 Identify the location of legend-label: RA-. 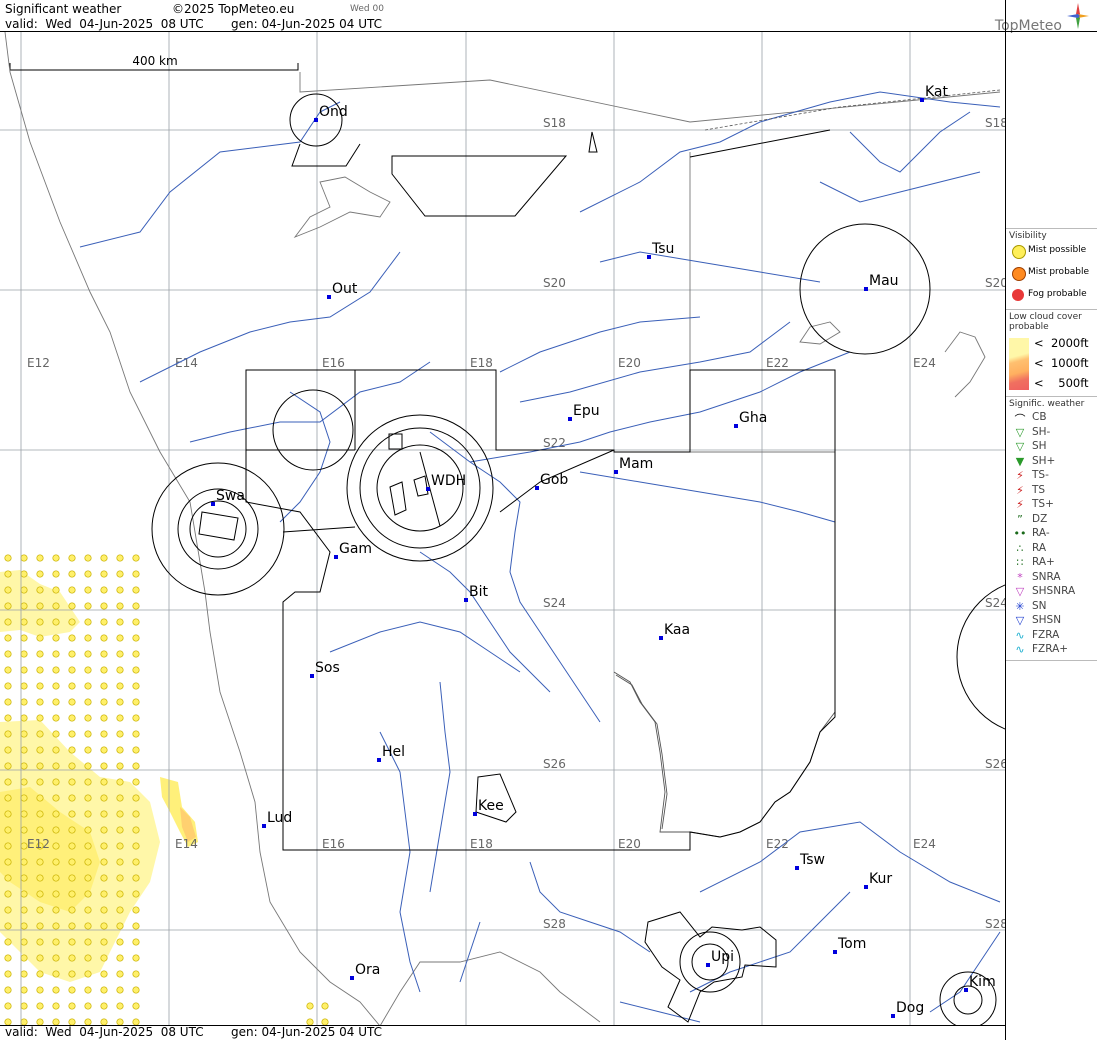
(1041, 533).